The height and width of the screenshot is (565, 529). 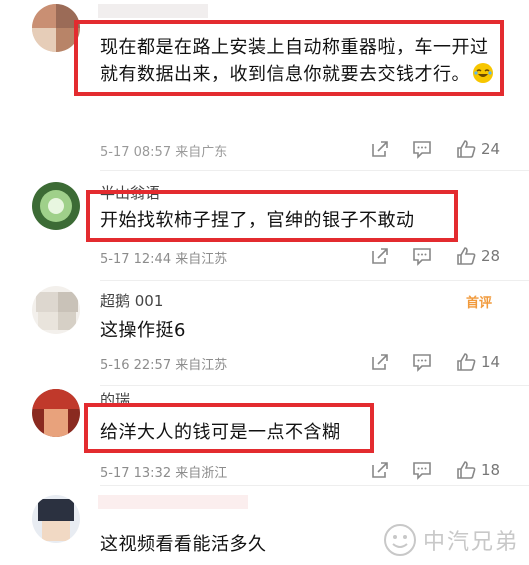 What do you see at coordinates (399, 540) in the screenshot?
I see `brand-logo-icon` at bounding box center [399, 540].